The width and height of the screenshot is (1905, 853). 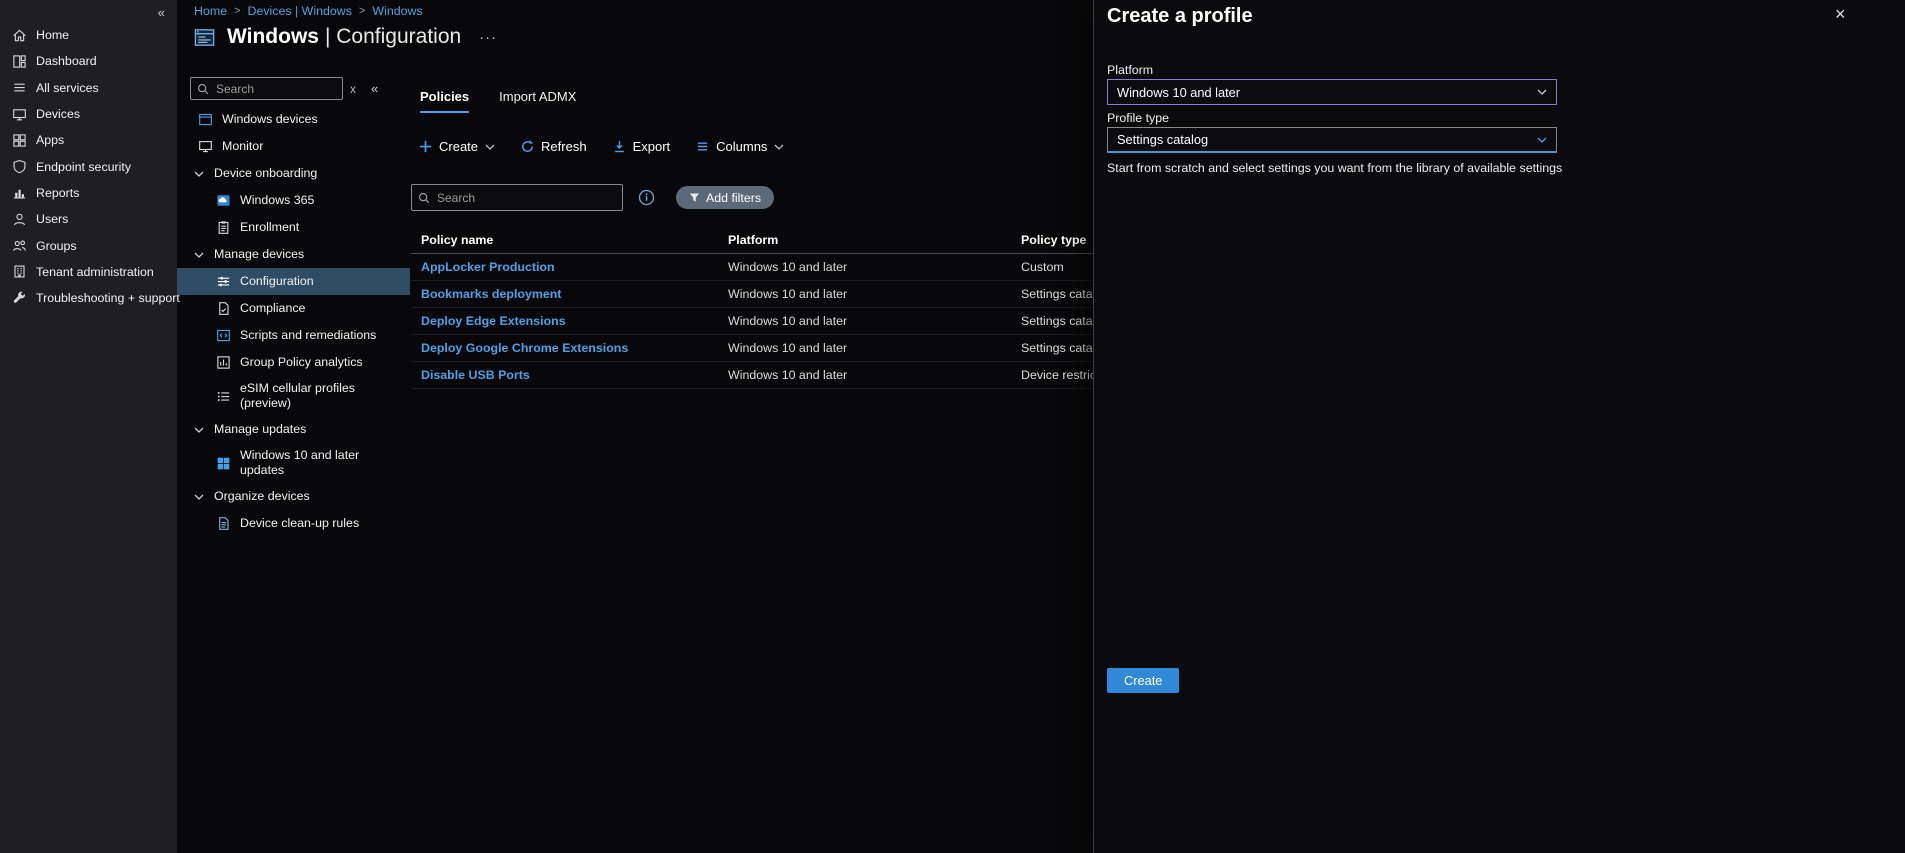 What do you see at coordinates (1332, 92) in the screenshot?
I see `platform-dropdown: Windows 10 and later` at bounding box center [1332, 92].